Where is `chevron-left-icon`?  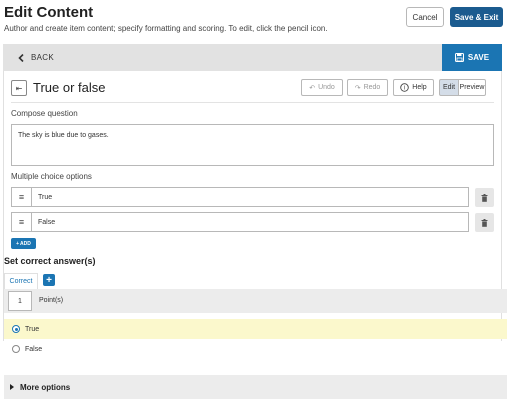 chevron-left-icon is located at coordinates (21, 57).